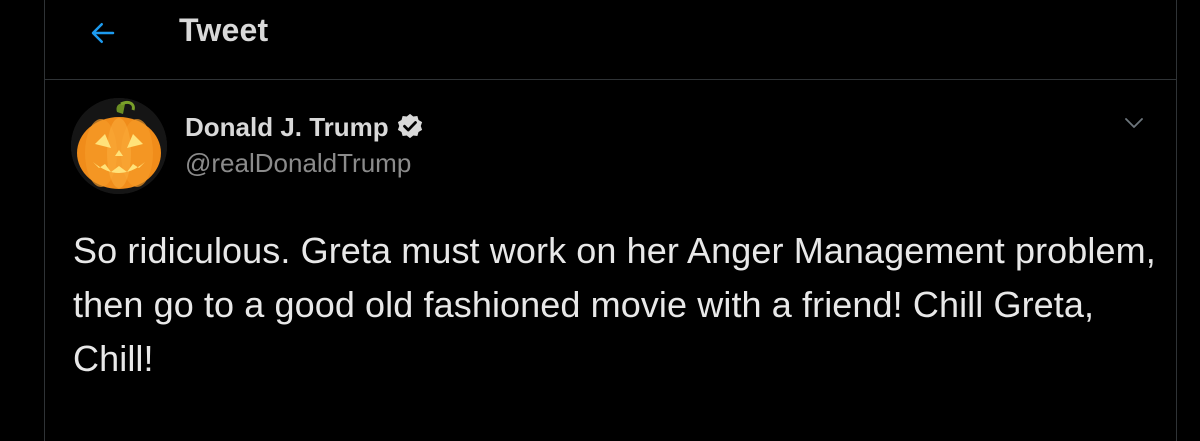 This screenshot has width=1200, height=441. I want to click on avatar, so click(119, 146).